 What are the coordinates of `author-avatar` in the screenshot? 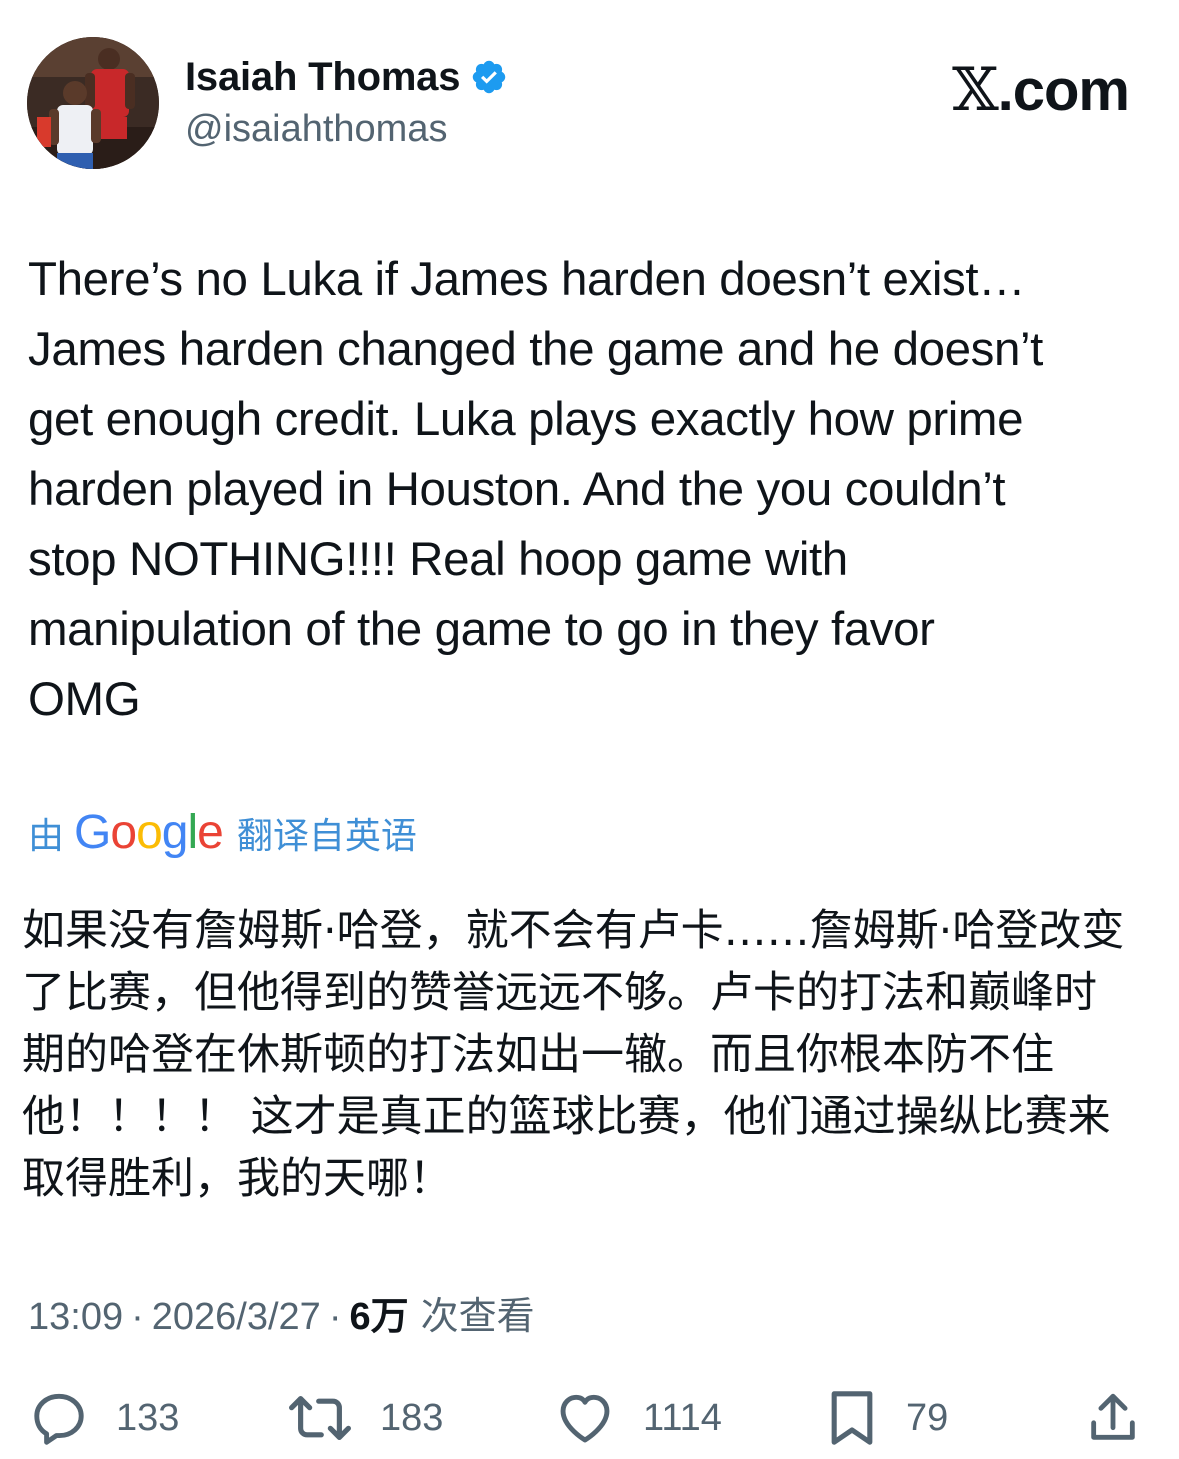 It's located at (93, 103).